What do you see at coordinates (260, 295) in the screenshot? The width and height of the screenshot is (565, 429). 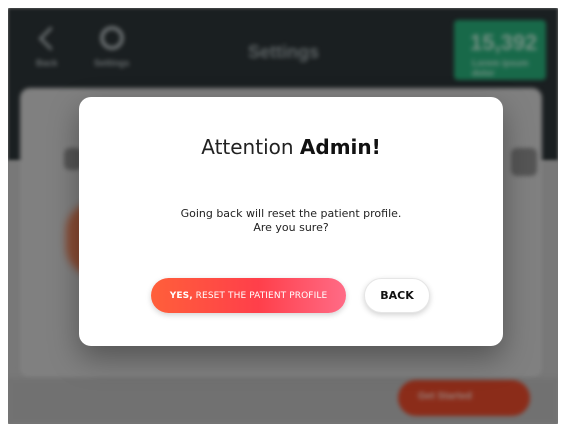 I see `reset-button-rest: RESET THE PATIENT PROFILE` at bounding box center [260, 295].